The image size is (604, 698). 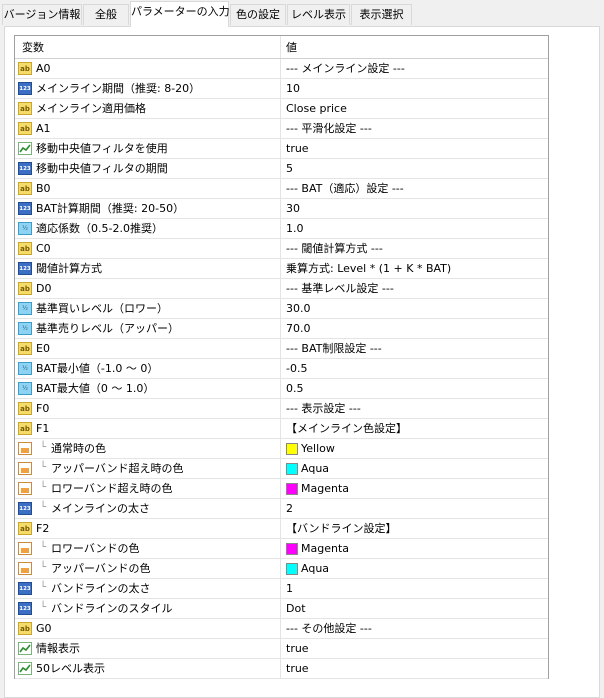 I want to click on parameter-name-cell: ab F0, so click(x=148, y=408).